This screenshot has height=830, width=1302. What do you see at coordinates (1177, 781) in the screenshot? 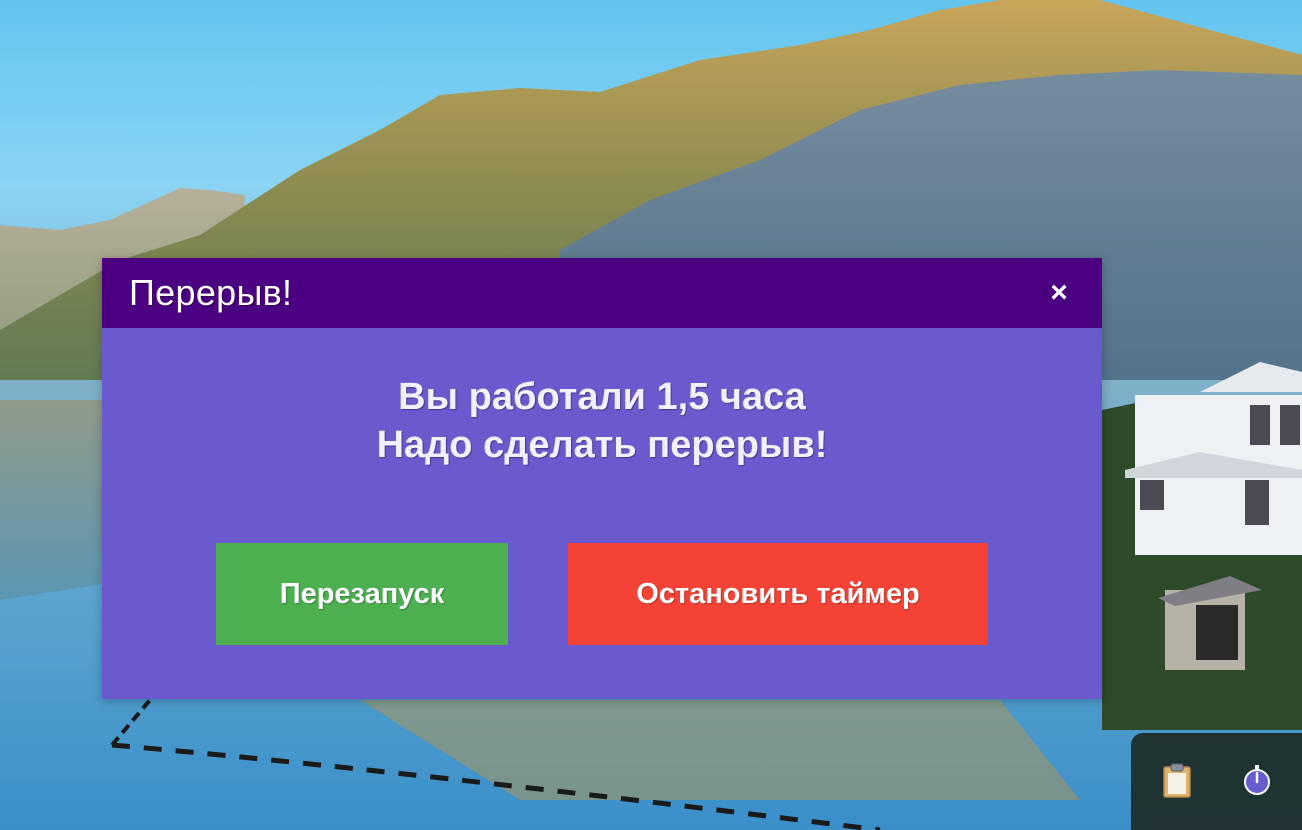
I see `clipboard-icon` at bounding box center [1177, 781].